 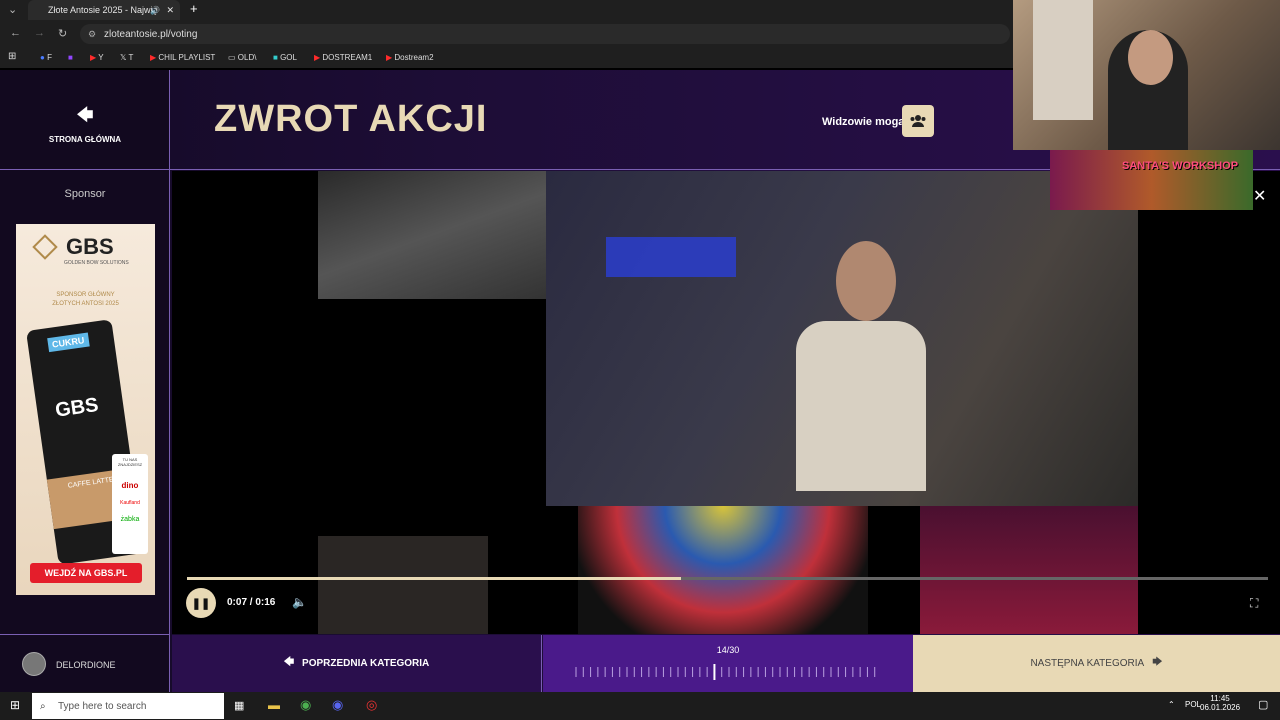 I want to click on fullscreen-icon: ⛶, so click(x=1254, y=603).